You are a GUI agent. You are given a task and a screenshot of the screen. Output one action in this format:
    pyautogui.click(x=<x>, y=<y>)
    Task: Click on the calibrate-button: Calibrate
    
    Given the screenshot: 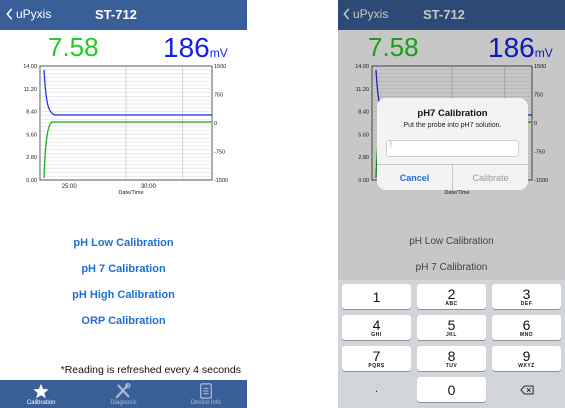 What is the action you would take?
    pyautogui.click(x=490, y=177)
    